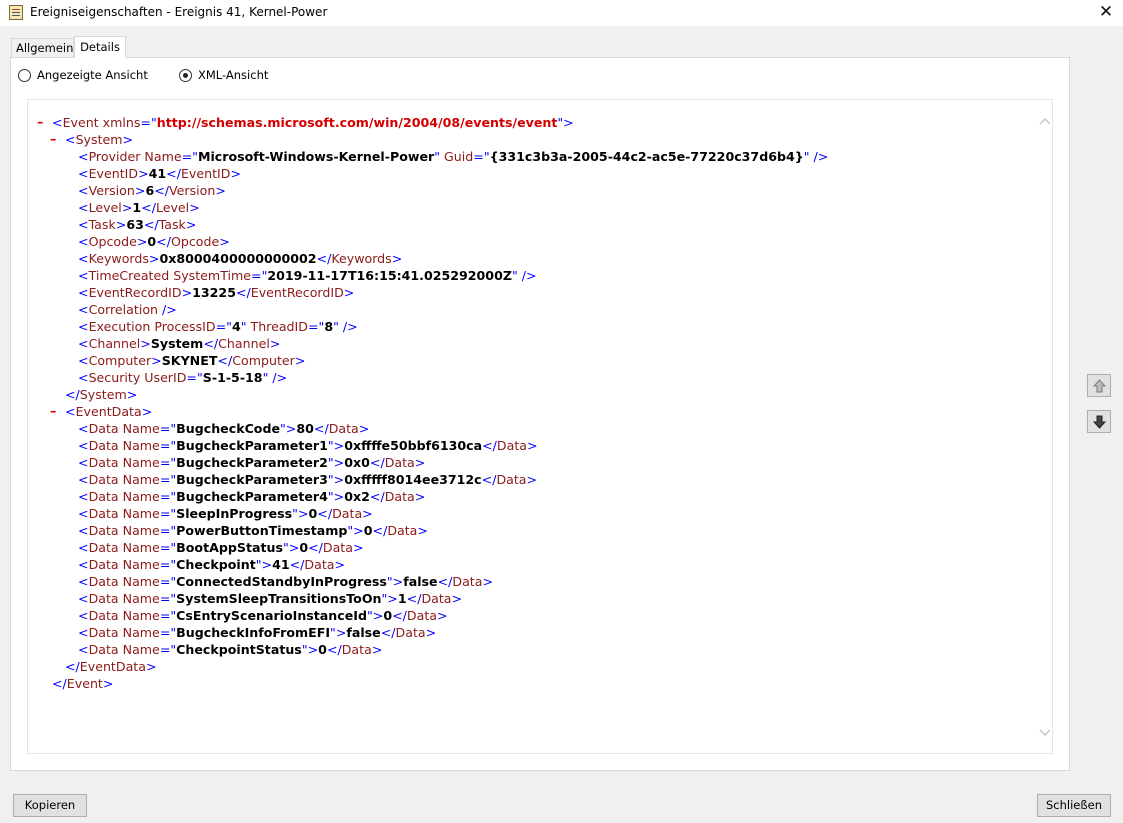 The height and width of the screenshot is (823, 1123). Describe the element at coordinates (329, 326) in the screenshot. I see `xml-value: 8` at that location.